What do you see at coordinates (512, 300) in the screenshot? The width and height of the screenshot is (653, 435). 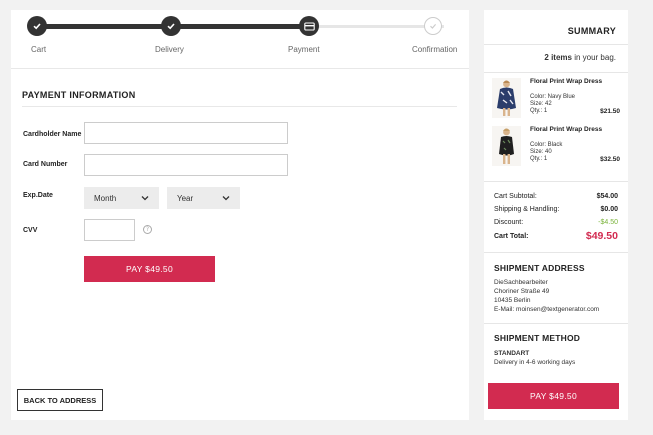 I see `address-line: 10435 Berlin` at bounding box center [512, 300].